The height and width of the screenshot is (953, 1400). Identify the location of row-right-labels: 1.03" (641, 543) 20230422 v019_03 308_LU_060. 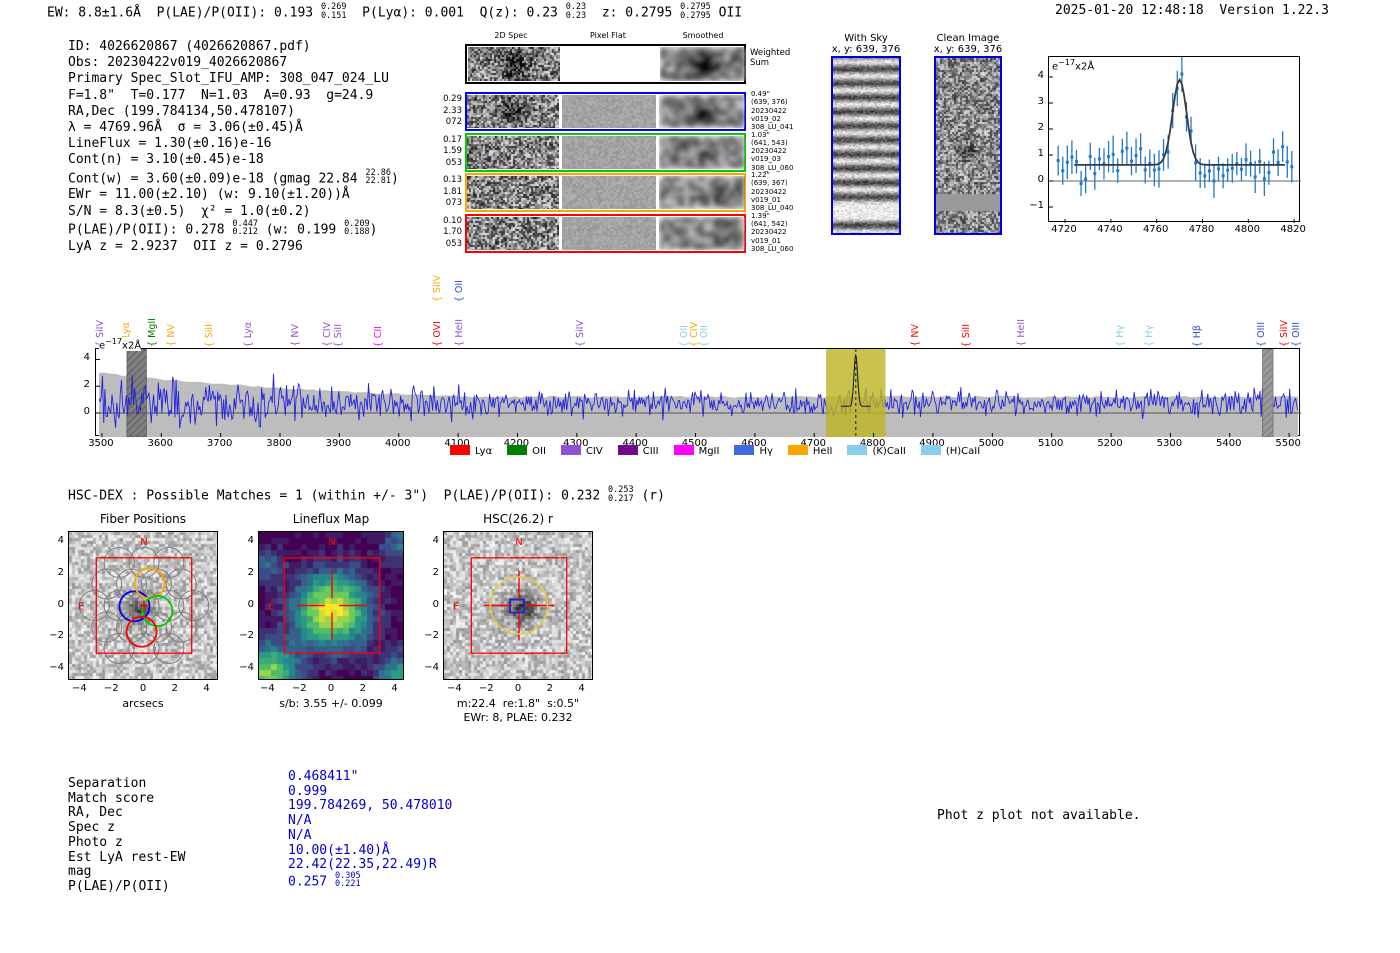
(772, 151).